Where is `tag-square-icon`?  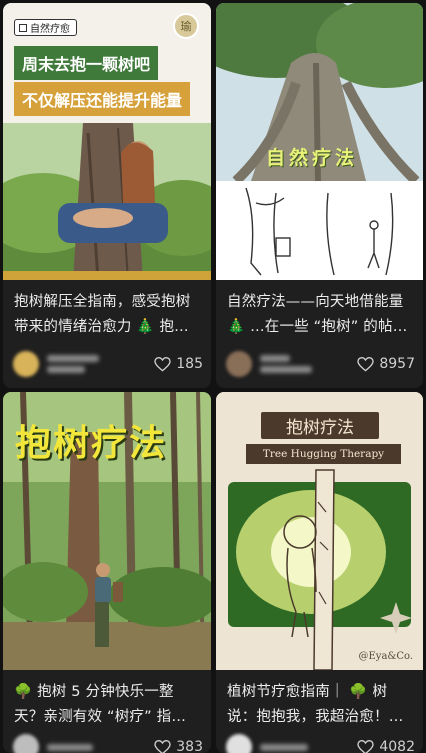
tag-square-icon is located at coordinates (23, 27).